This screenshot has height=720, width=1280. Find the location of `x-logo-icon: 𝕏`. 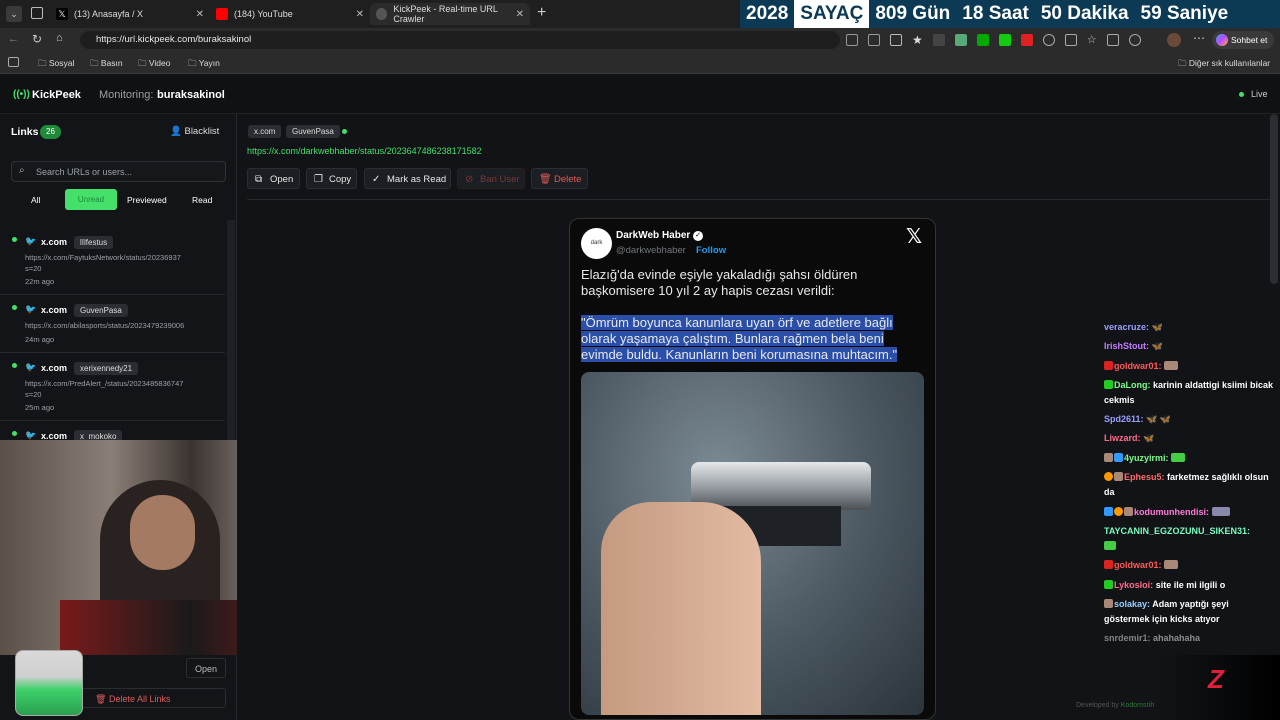

x-logo-icon: 𝕏 is located at coordinates (914, 236).